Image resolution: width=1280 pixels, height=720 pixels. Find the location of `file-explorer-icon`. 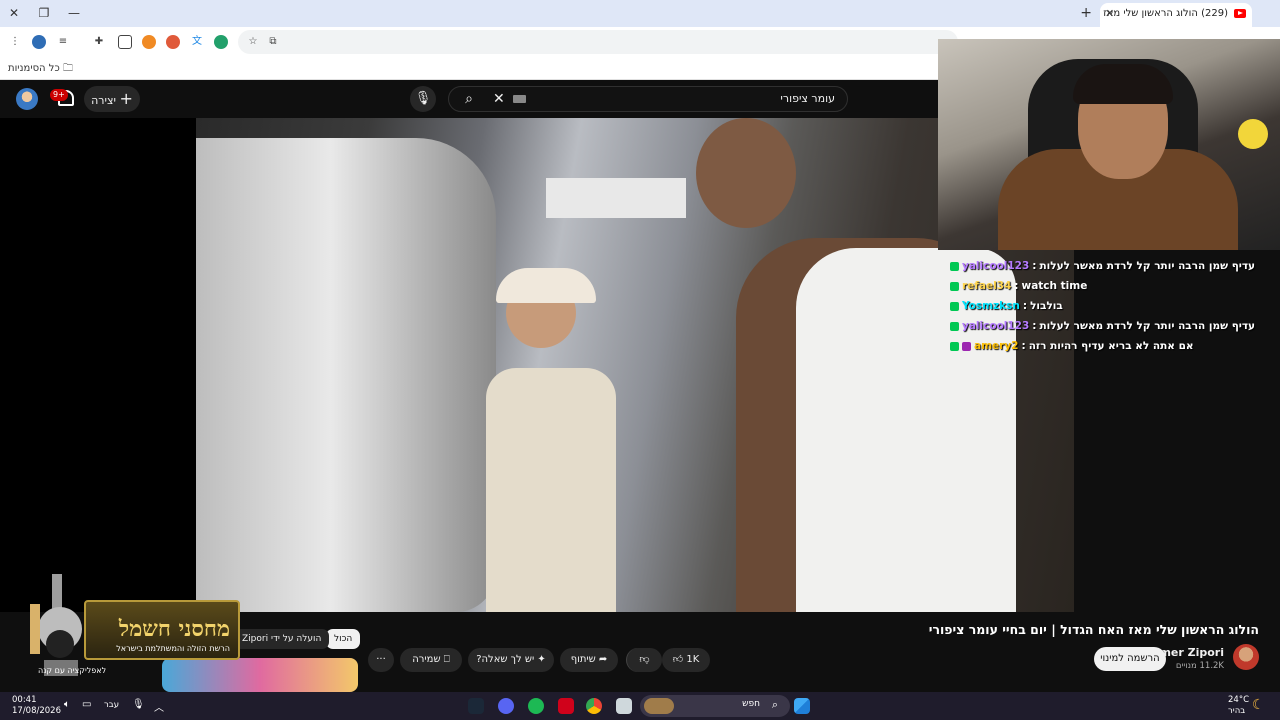

file-explorer-icon is located at coordinates (624, 706).